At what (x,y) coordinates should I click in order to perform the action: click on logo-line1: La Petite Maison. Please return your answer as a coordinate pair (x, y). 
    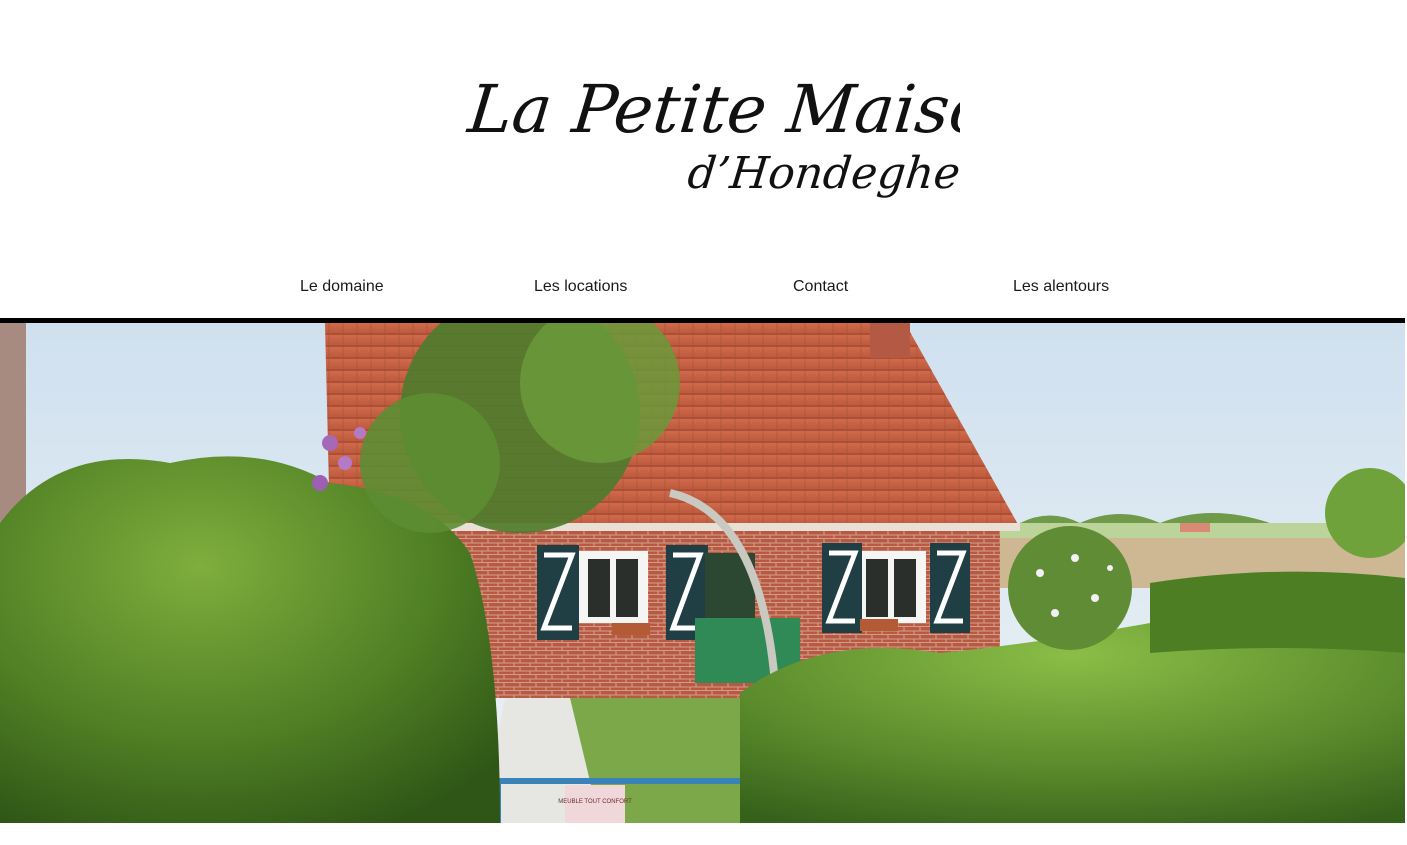
    Looking at the image, I should click on (712, 109).